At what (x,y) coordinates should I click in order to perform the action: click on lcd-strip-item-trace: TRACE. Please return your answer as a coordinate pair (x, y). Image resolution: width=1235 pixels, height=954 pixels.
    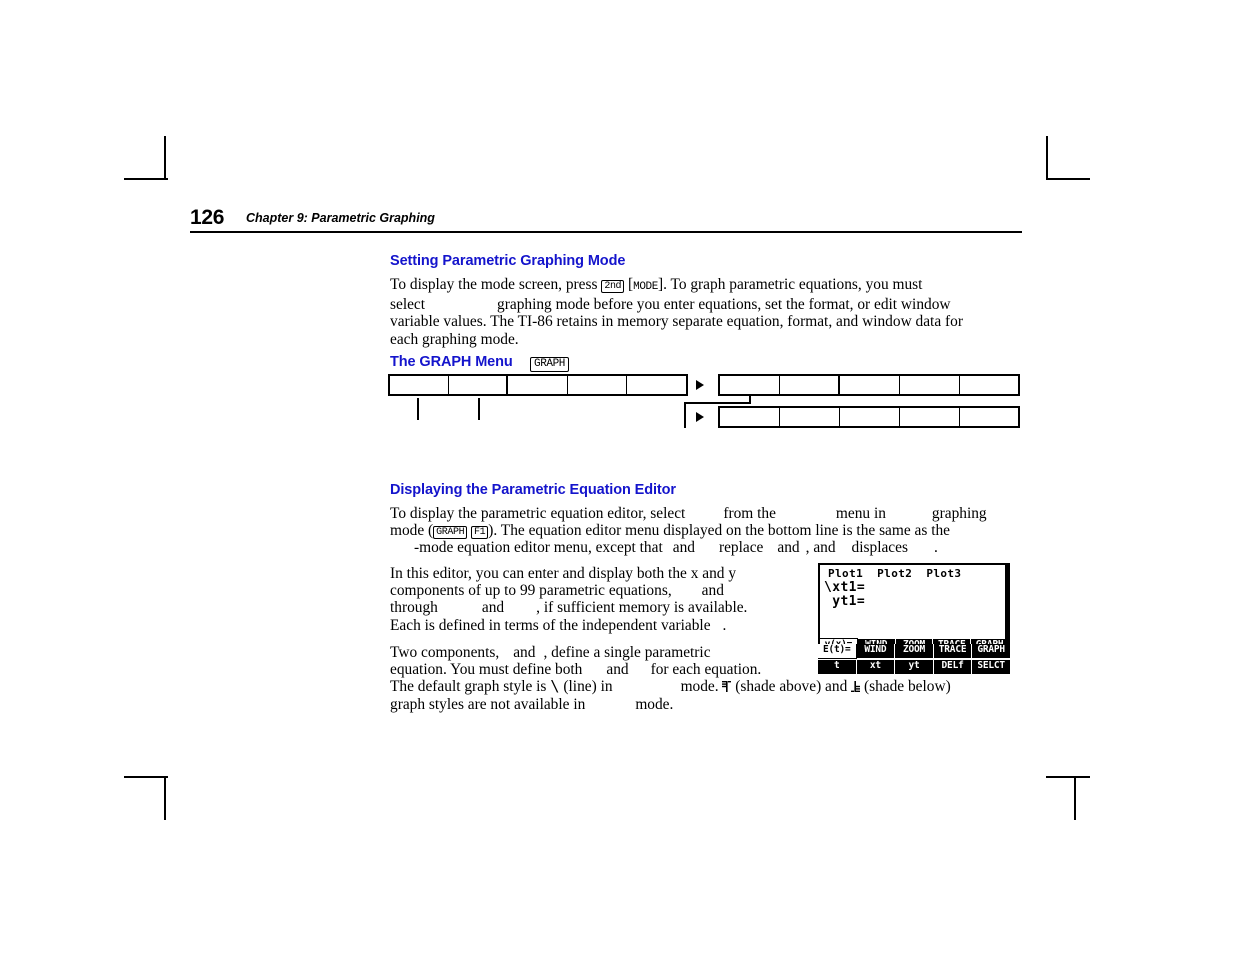
    Looking at the image, I should click on (952, 651).